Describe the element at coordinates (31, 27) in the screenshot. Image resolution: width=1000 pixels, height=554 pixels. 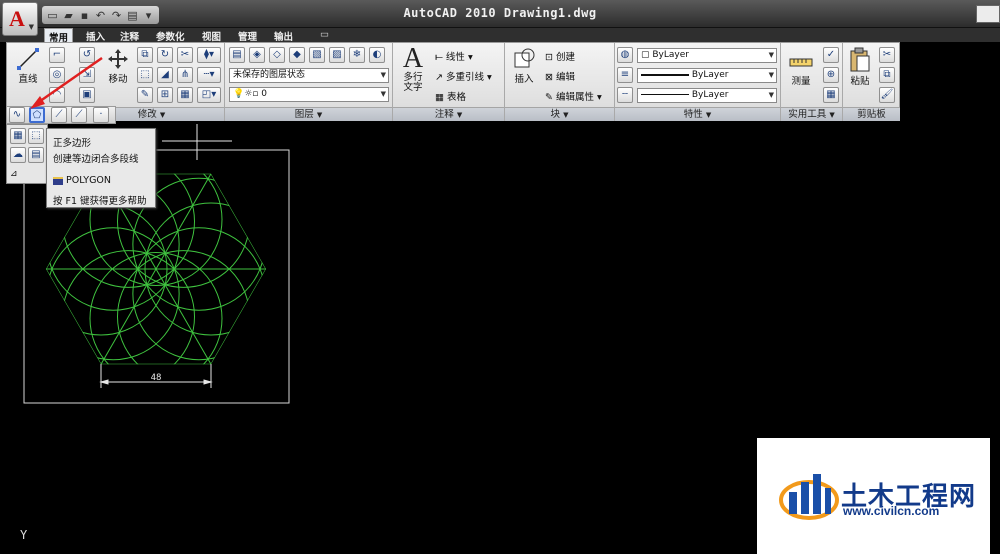
I see `chevron-down-icon: ▼` at that location.